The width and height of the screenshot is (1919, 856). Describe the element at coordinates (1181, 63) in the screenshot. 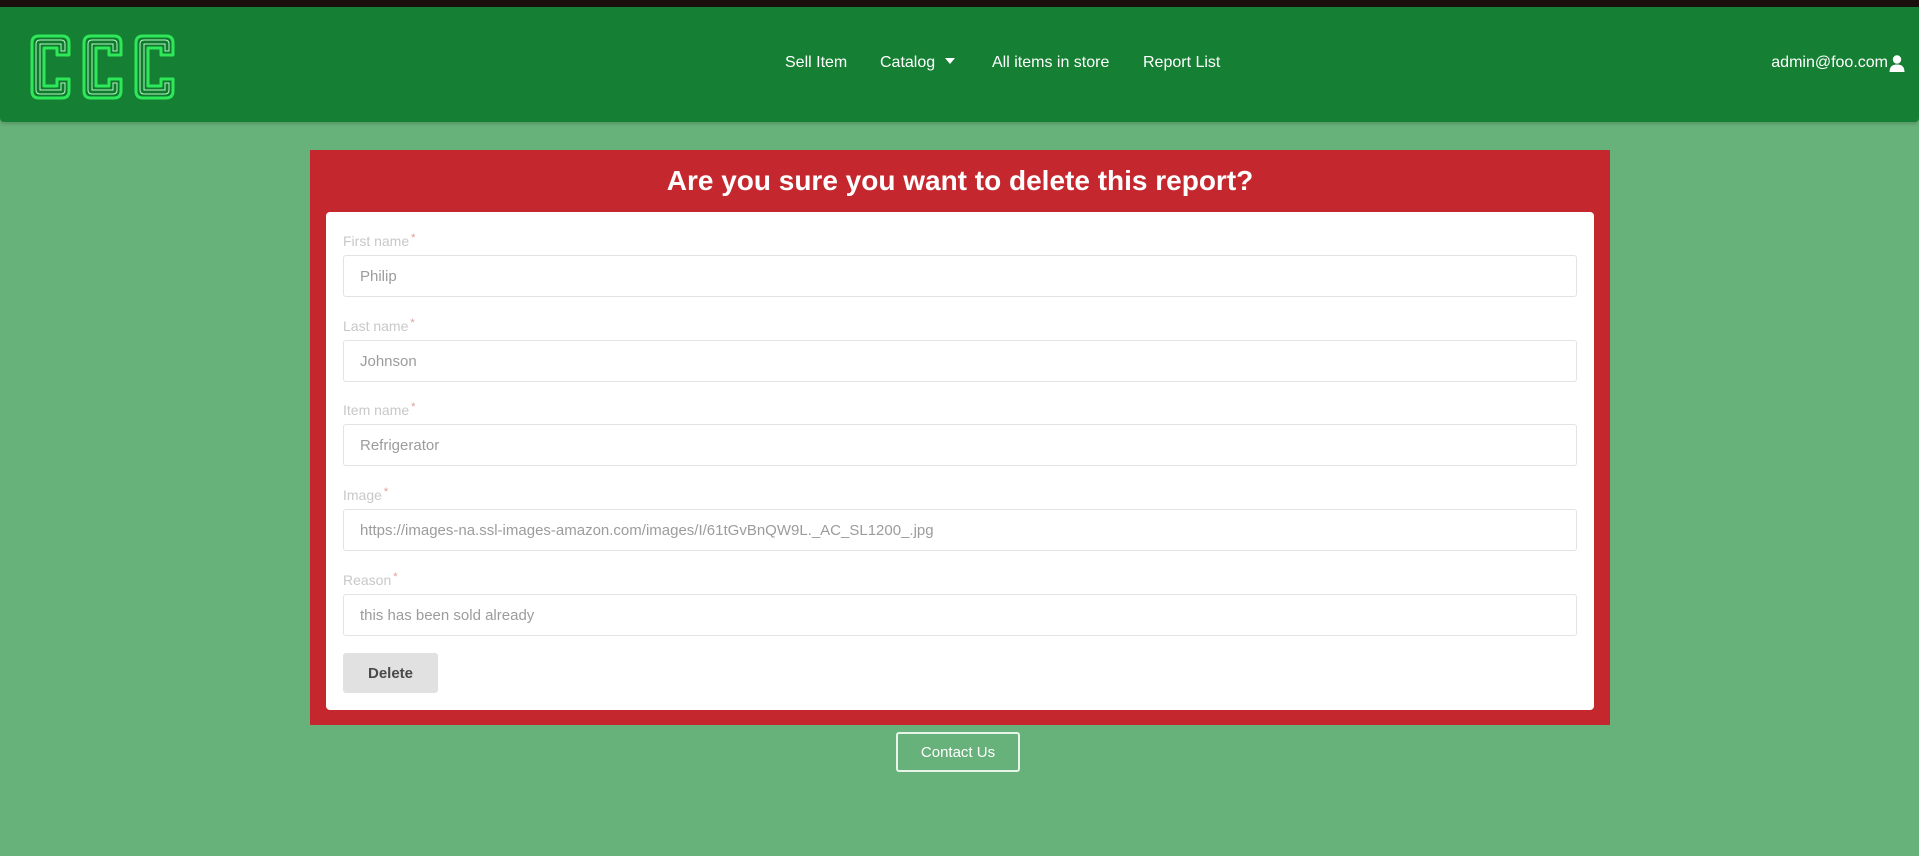

I see `nav-report-list: Report List` at that location.